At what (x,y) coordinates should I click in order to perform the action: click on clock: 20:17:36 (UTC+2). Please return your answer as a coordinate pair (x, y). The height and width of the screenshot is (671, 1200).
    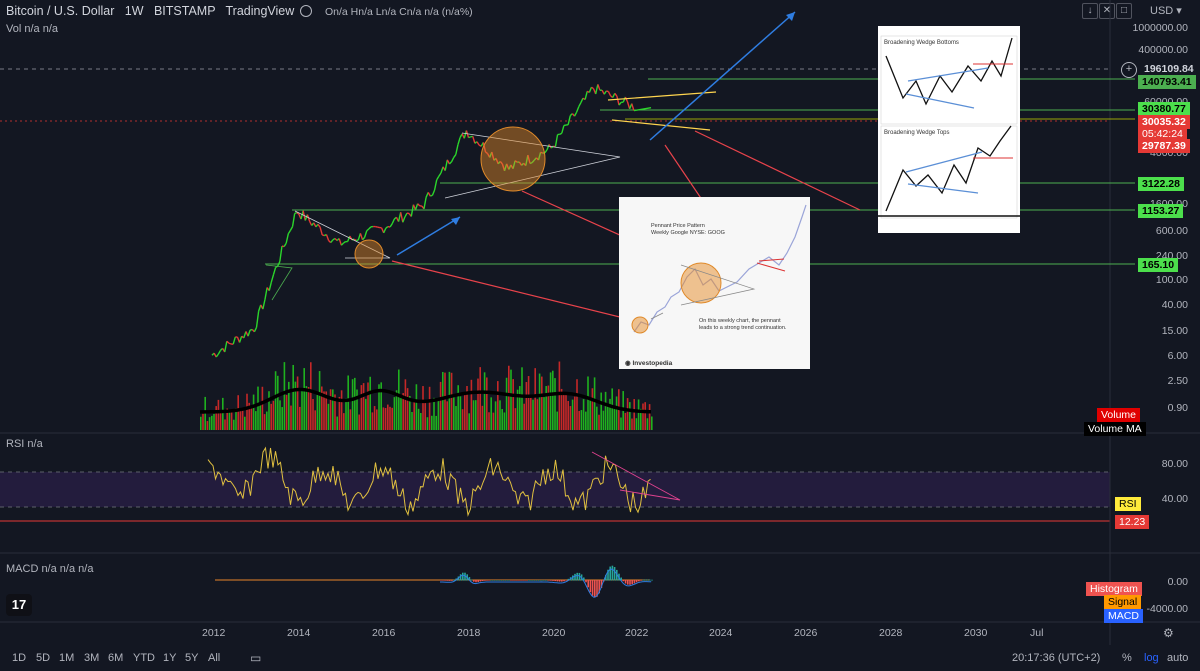
    Looking at the image, I should click on (1056, 658).